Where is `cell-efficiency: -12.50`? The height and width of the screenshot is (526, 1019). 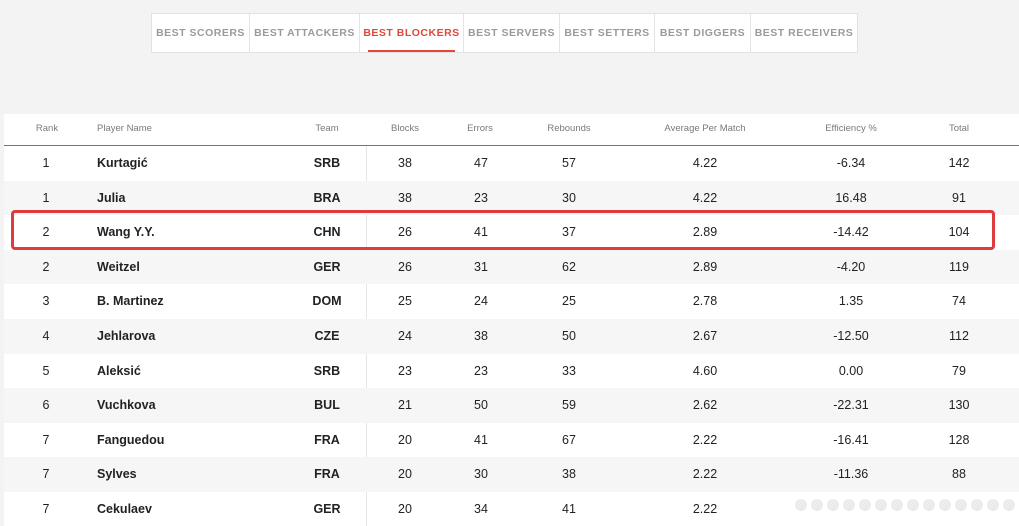
cell-efficiency: -12.50 is located at coordinates (851, 336).